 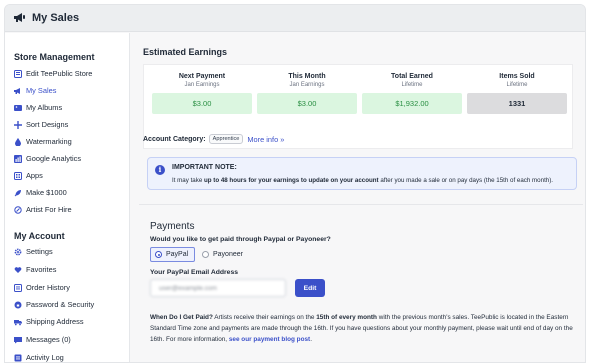 I want to click on stat-label: This Month, so click(x=307, y=76).